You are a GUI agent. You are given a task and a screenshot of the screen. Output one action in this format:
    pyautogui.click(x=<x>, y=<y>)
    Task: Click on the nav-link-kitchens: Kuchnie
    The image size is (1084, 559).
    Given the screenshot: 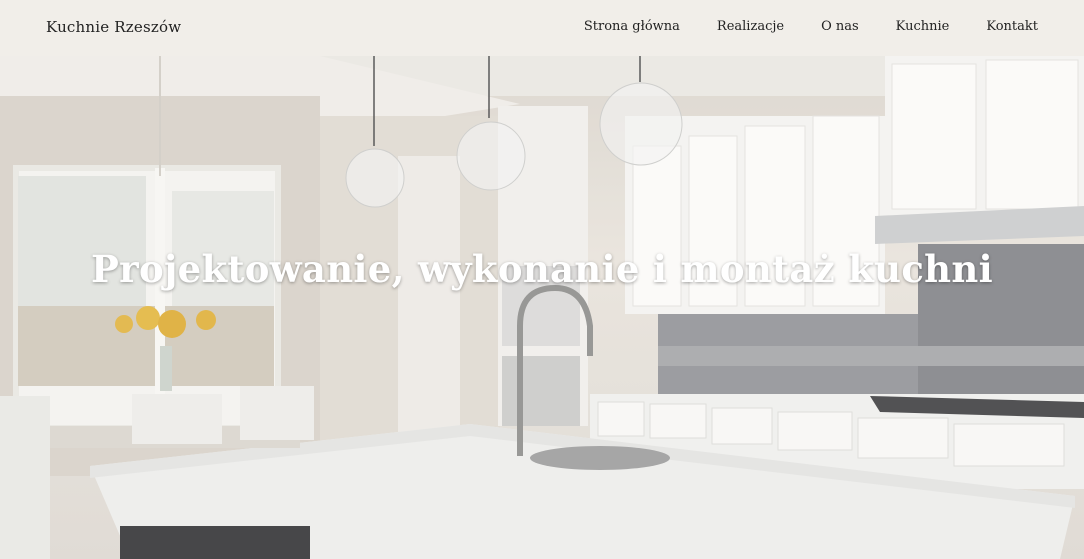 What is the action you would take?
    pyautogui.click(x=923, y=26)
    